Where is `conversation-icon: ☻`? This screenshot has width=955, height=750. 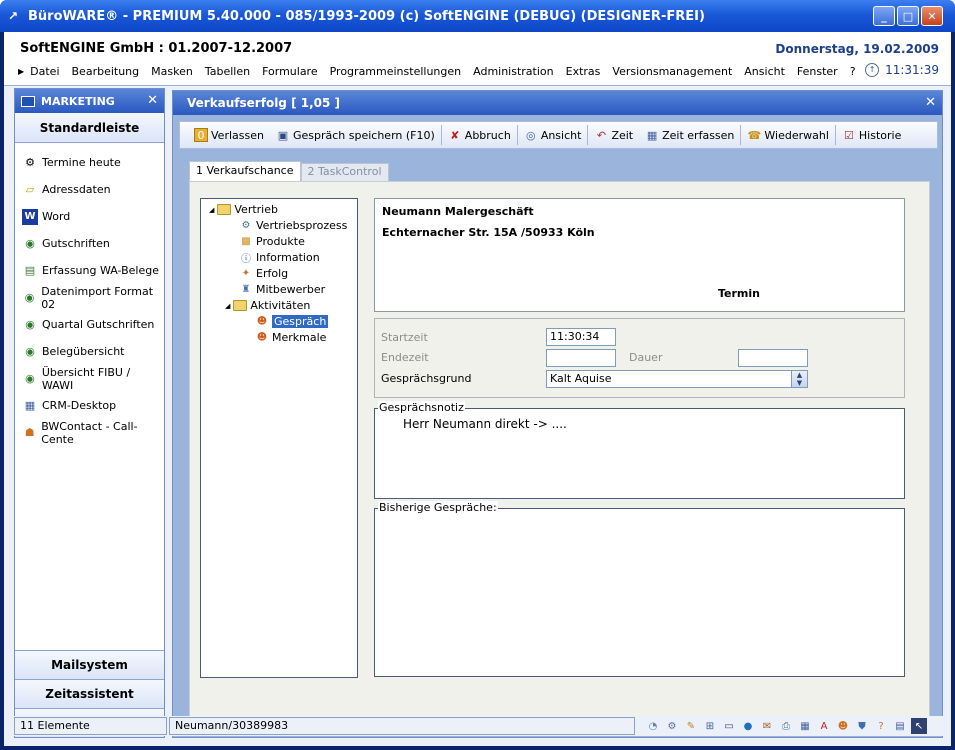
conversation-icon: ☻ is located at coordinates (262, 321).